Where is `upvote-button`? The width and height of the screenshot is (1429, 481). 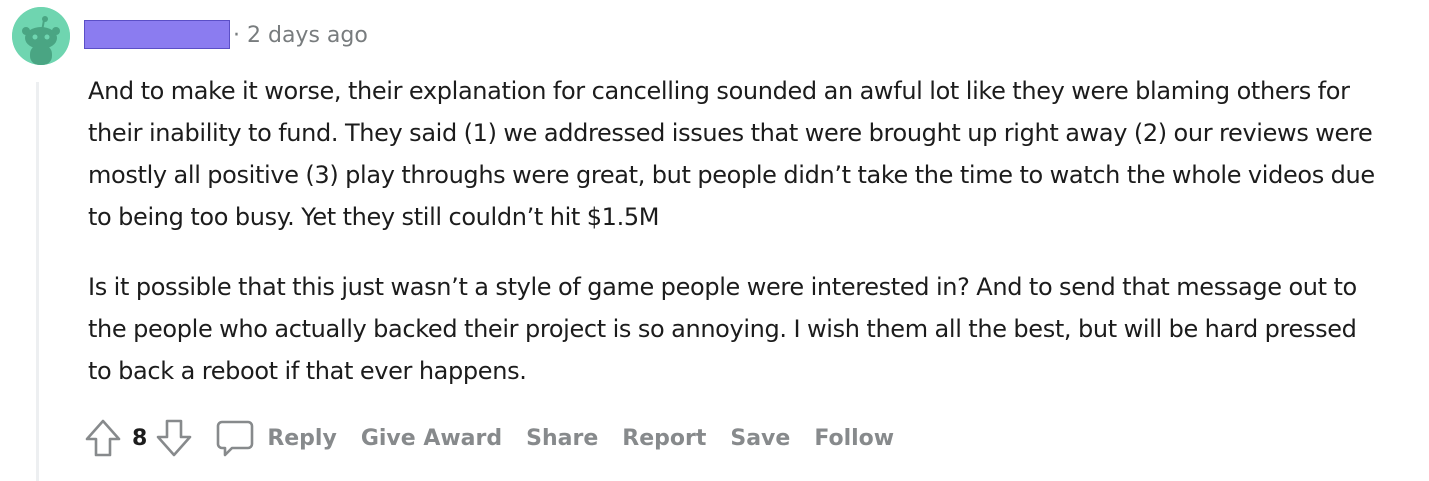 upvote-button is located at coordinates (103, 438).